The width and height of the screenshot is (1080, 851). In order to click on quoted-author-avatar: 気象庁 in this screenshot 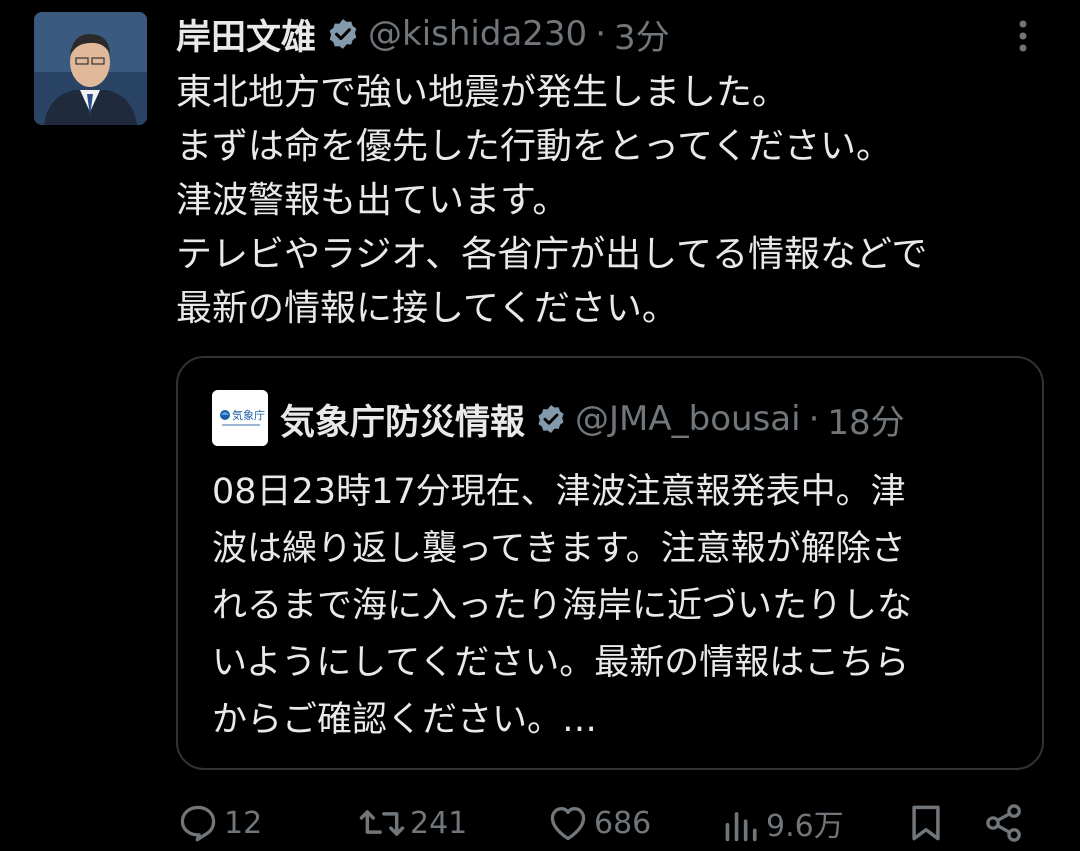, I will do `click(240, 418)`.